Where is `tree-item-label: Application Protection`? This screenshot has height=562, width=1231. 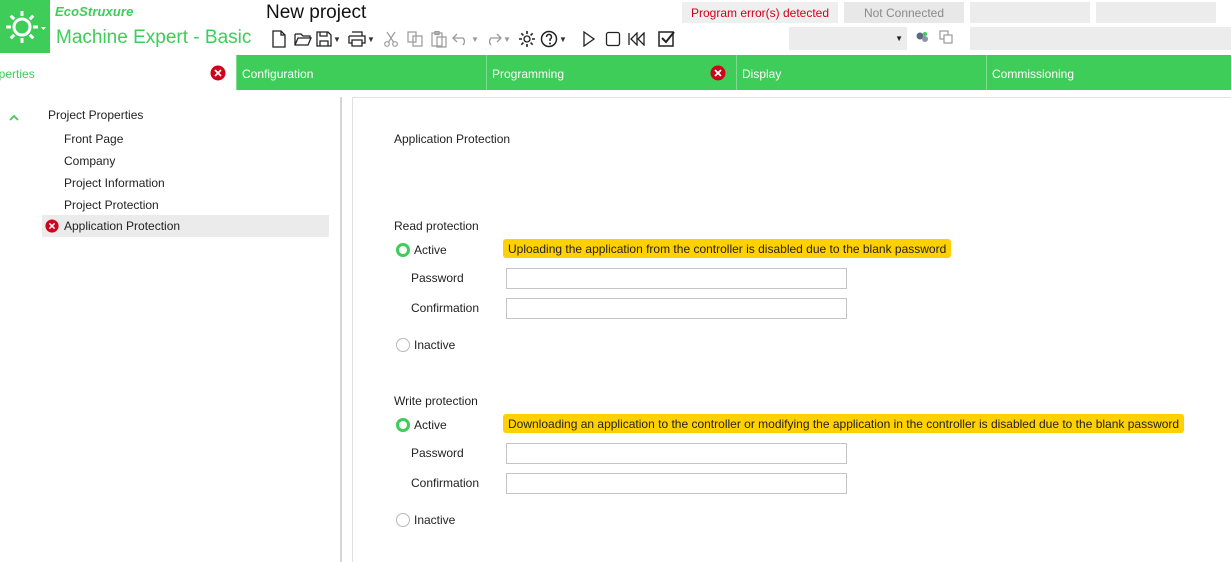 tree-item-label: Application Protection is located at coordinates (122, 226).